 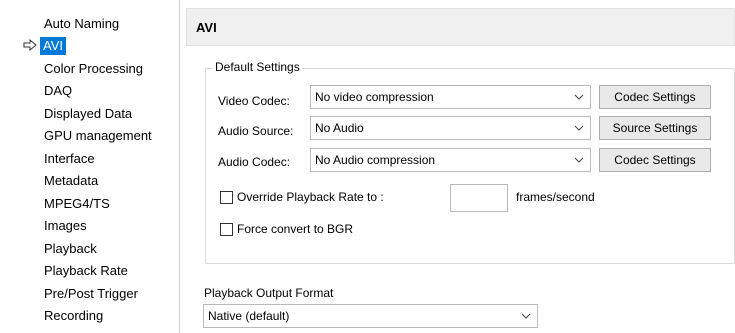 I want to click on force-bgr-label: Force convert to BGR, so click(x=295, y=229).